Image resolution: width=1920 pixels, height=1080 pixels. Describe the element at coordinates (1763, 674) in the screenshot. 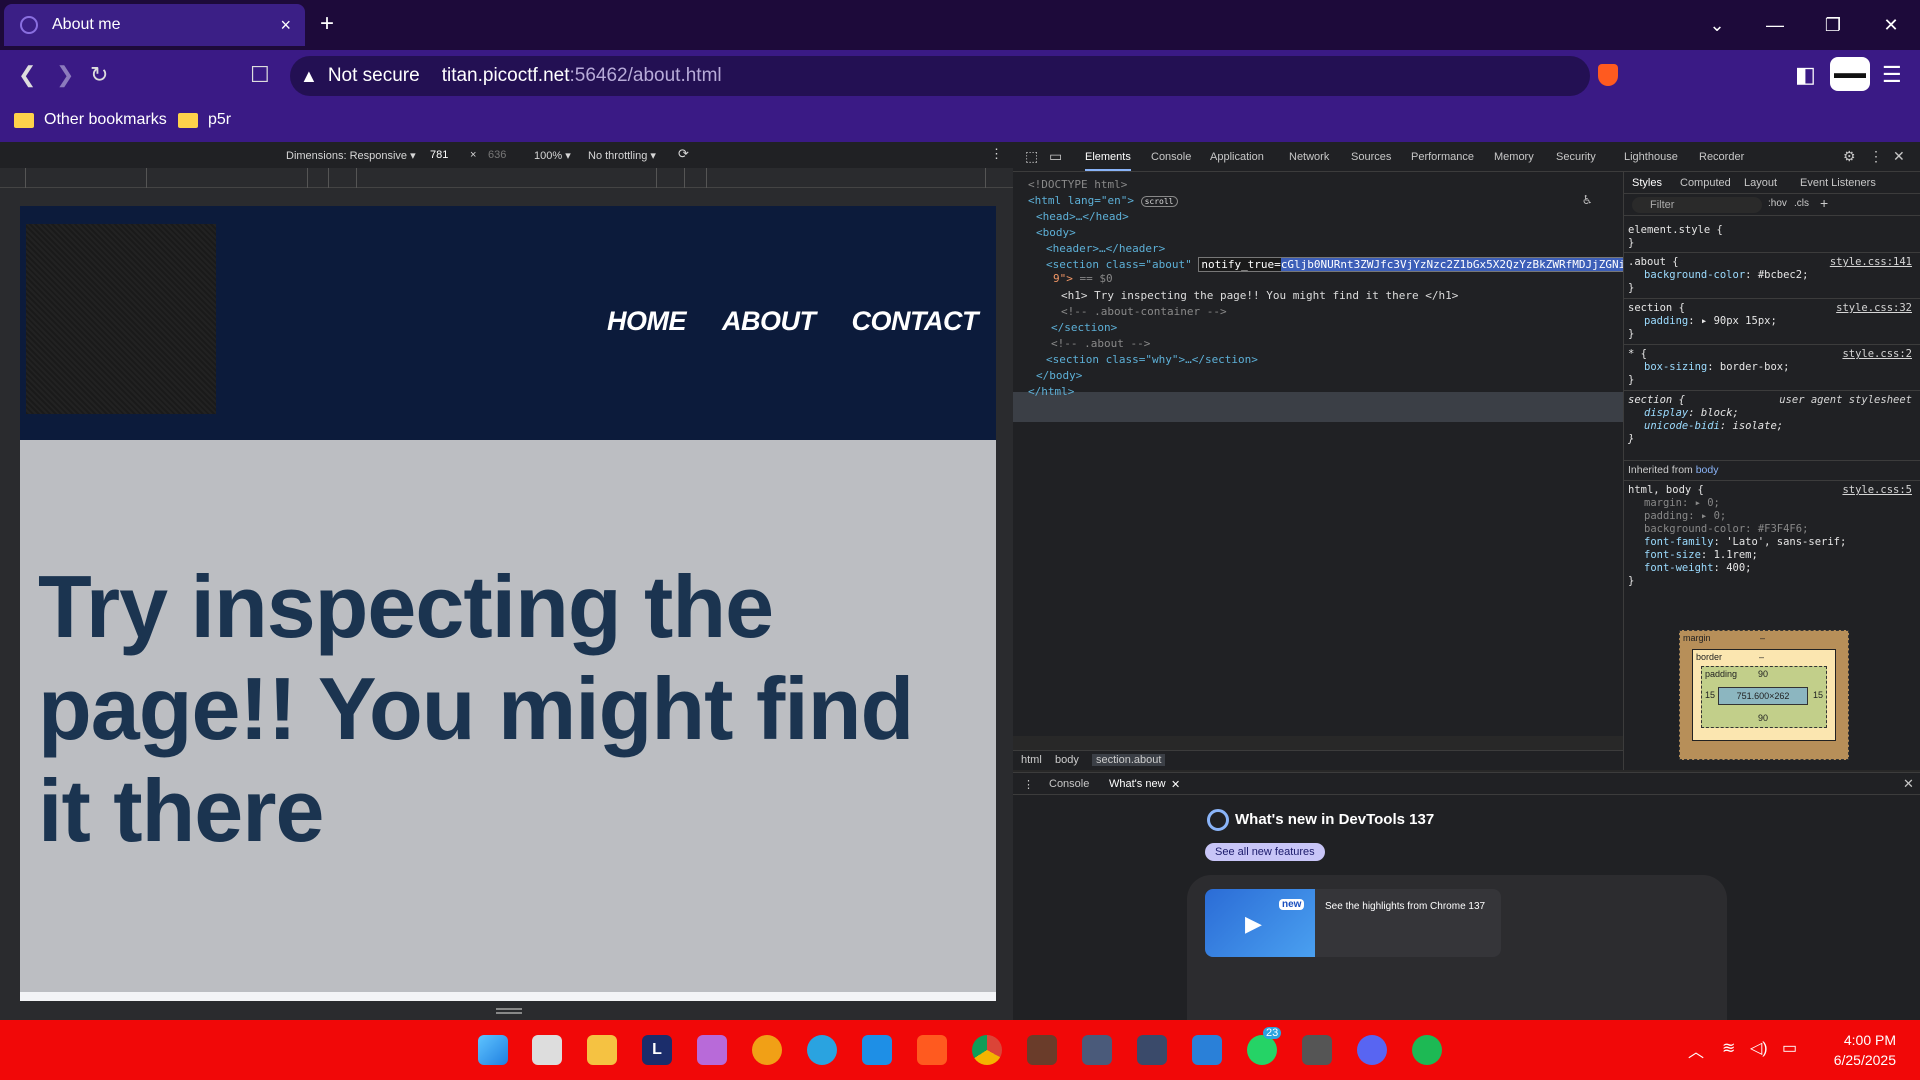

I see `padding-top-value: 90` at that location.